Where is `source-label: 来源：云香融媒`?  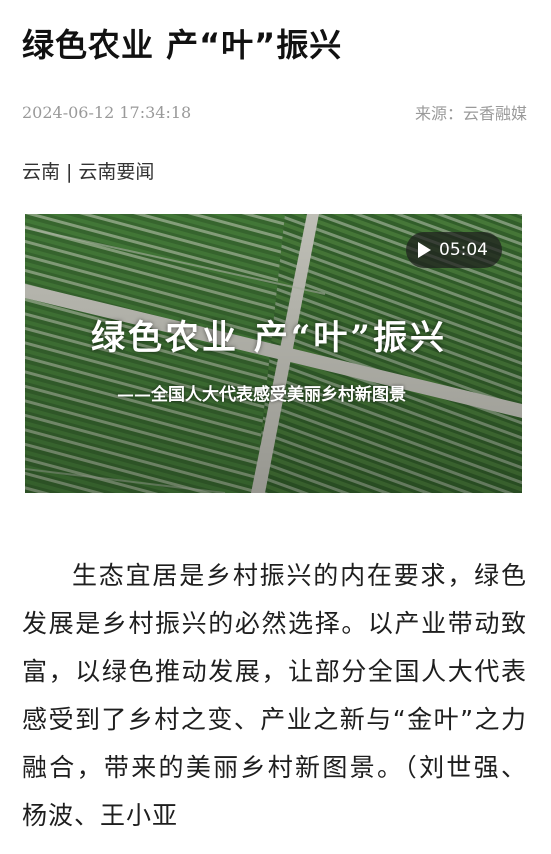 source-label: 来源：云香融媒 is located at coordinates (470, 113).